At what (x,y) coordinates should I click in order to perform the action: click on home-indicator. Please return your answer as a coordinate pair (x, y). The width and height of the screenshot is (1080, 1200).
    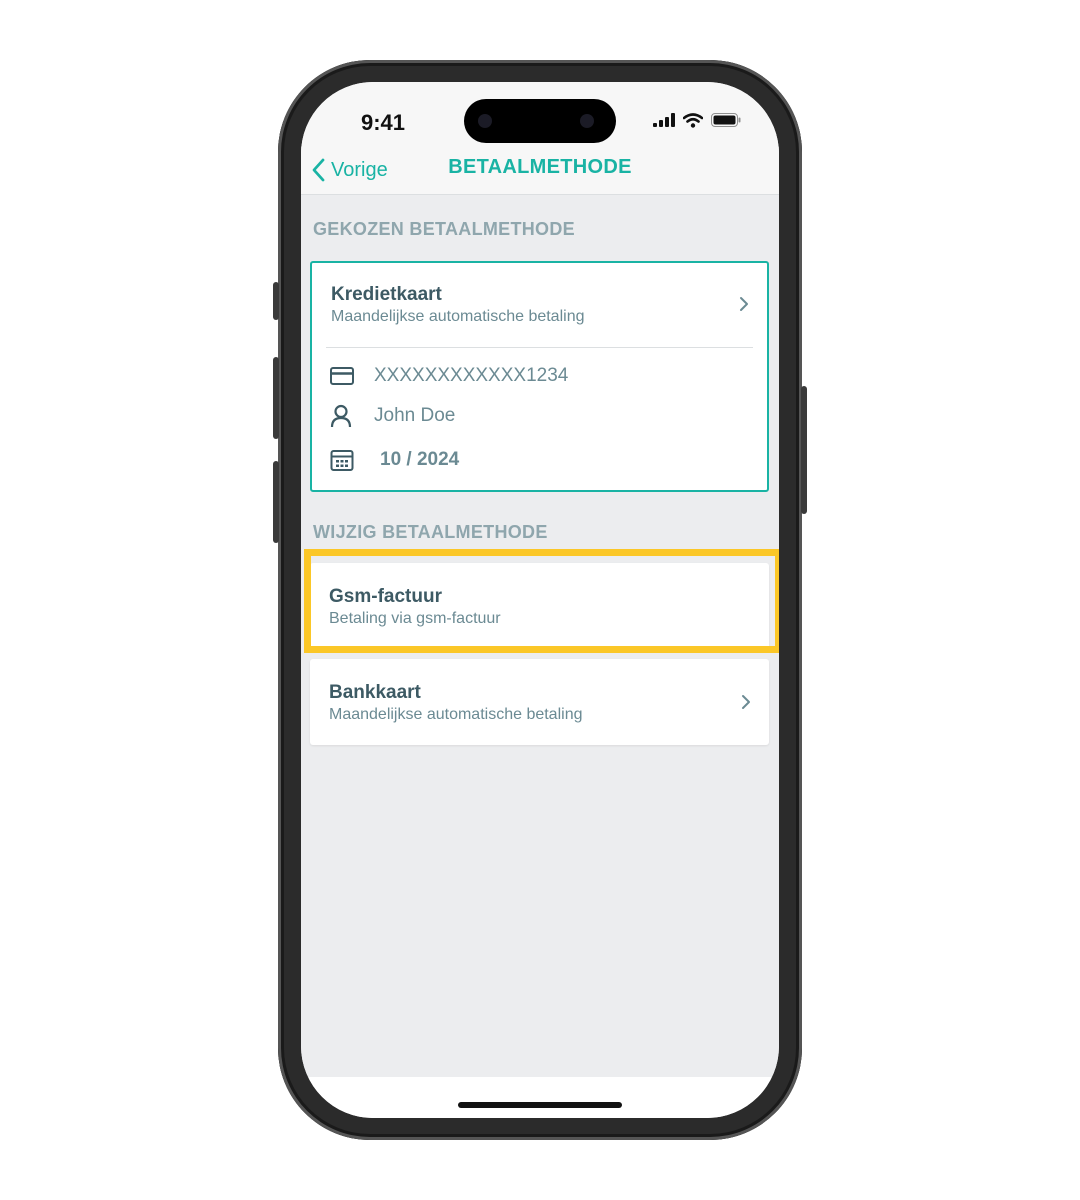
    Looking at the image, I should click on (540, 1105).